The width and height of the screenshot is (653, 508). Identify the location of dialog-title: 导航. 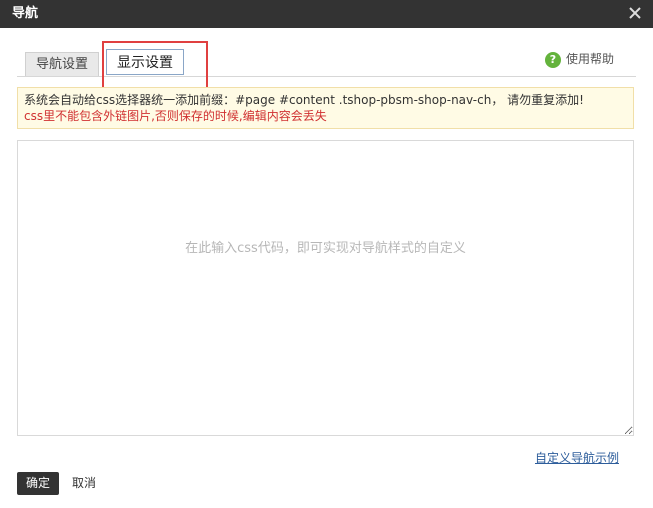
(25, 13).